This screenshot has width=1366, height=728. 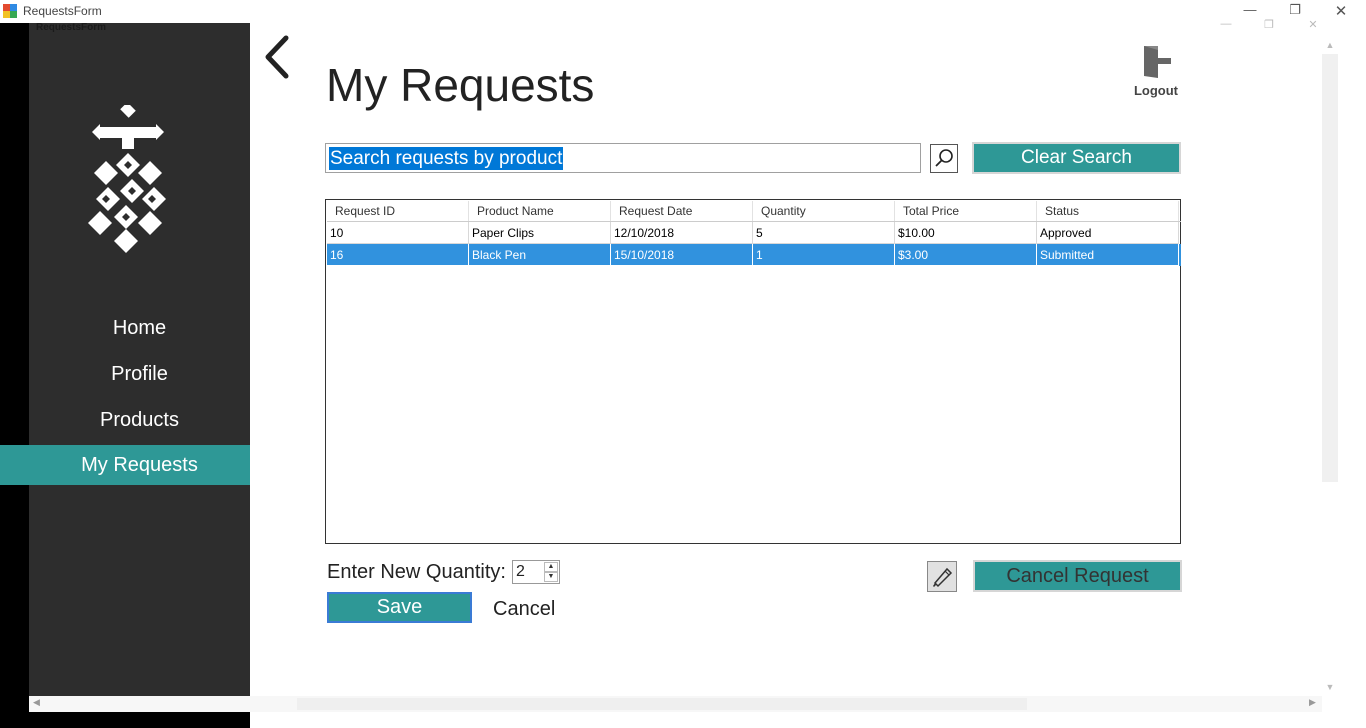 I want to click on app-icon, so click(x=10, y=11).